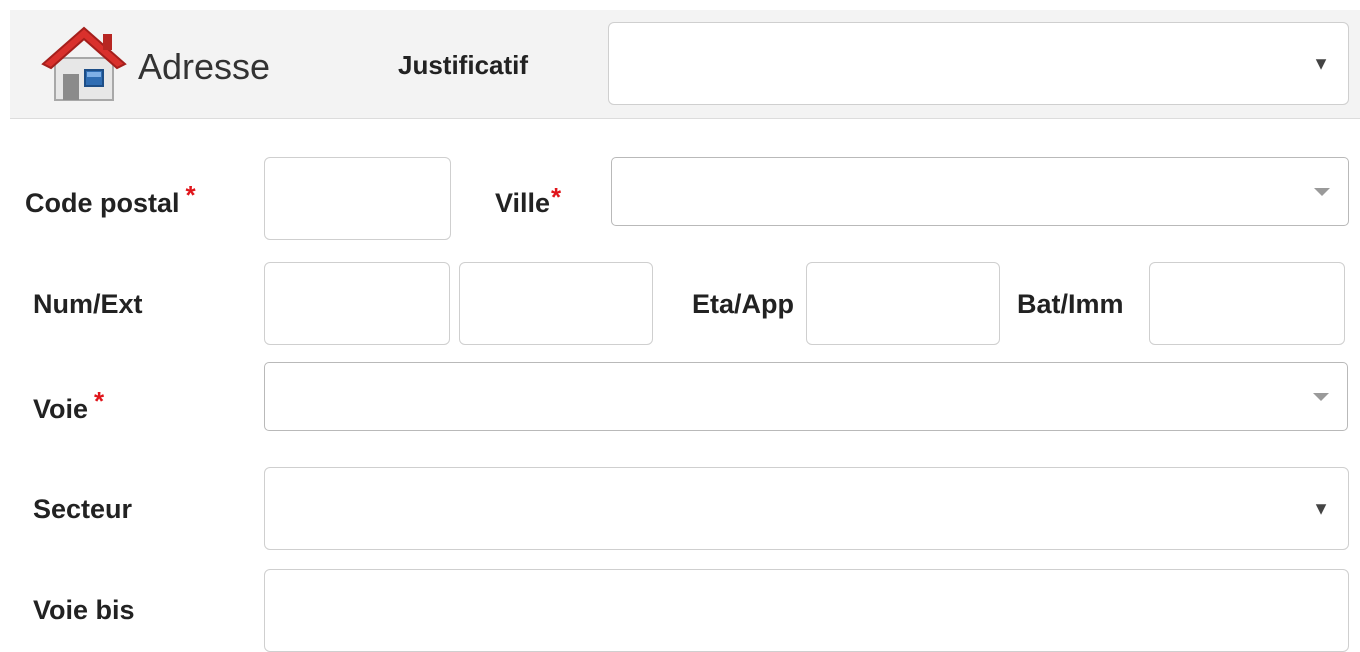 This screenshot has height=652, width=1360. I want to click on justificatif-label: Justificatif, so click(463, 65).